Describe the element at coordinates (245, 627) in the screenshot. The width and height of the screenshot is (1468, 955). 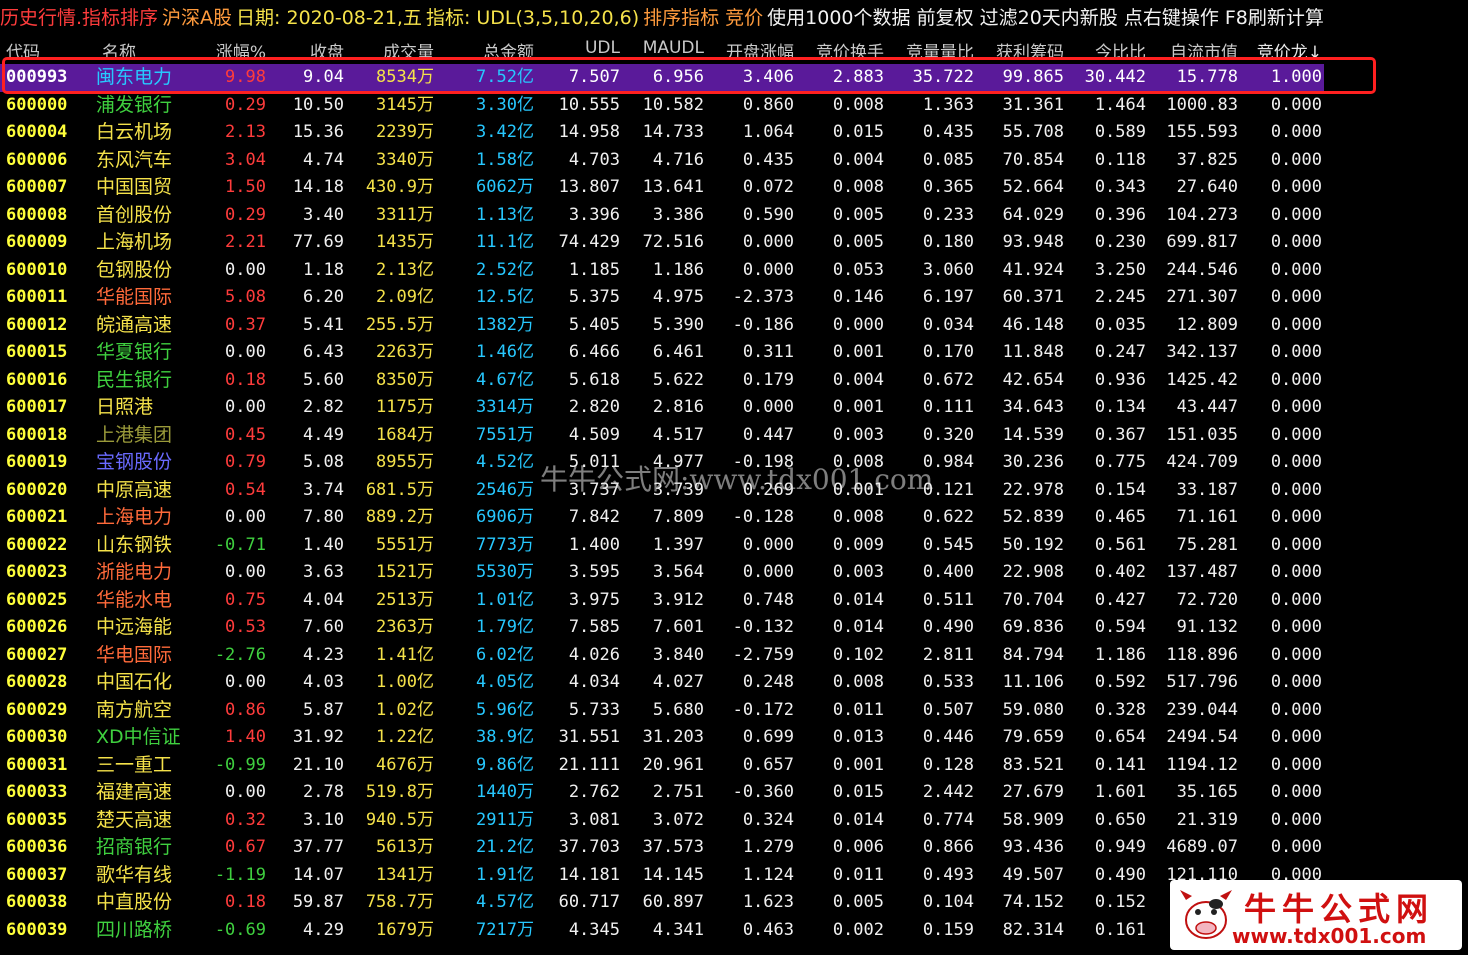
I see `change-percent: 0.53` at that location.